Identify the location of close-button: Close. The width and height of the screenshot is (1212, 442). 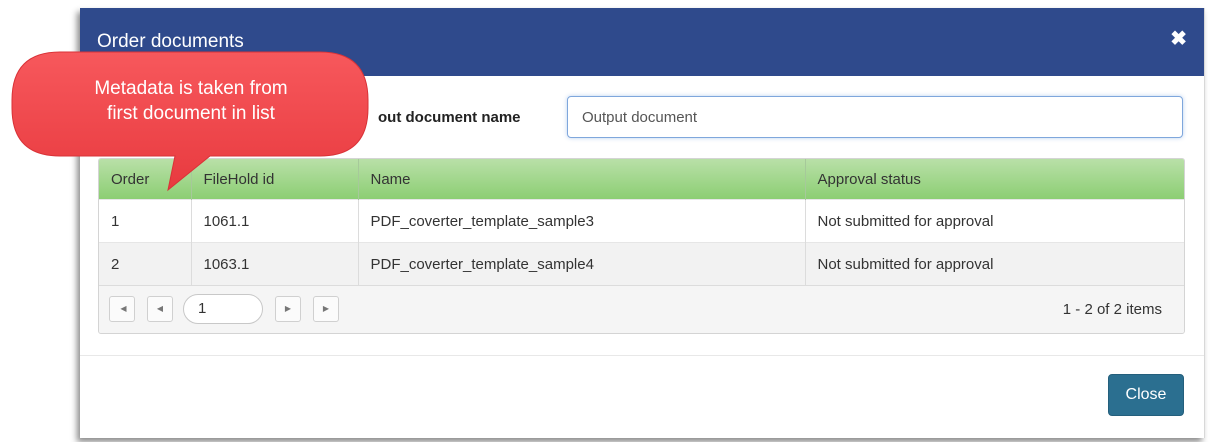
(1146, 395).